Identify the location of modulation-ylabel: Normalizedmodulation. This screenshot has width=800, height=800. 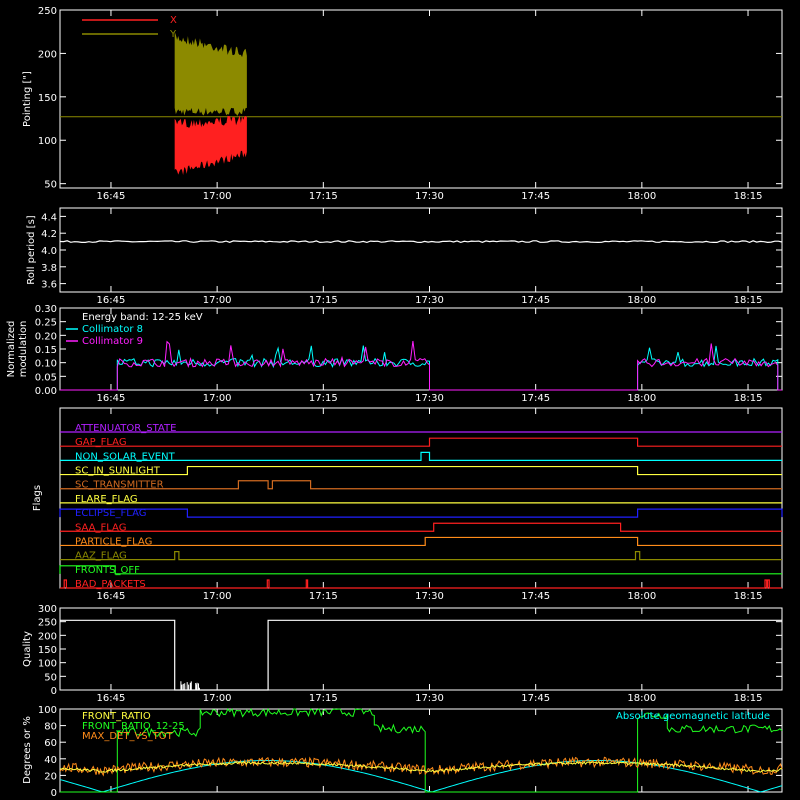
(17, 349).